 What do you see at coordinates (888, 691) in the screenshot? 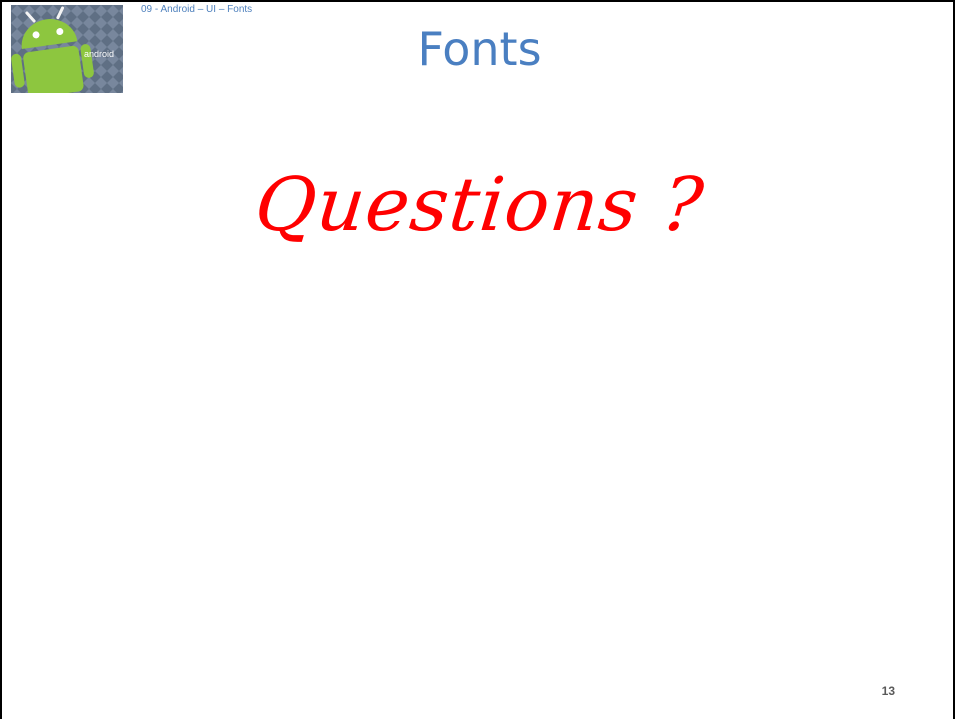
I see `page-number: 13` at bounding box center [888, 691].